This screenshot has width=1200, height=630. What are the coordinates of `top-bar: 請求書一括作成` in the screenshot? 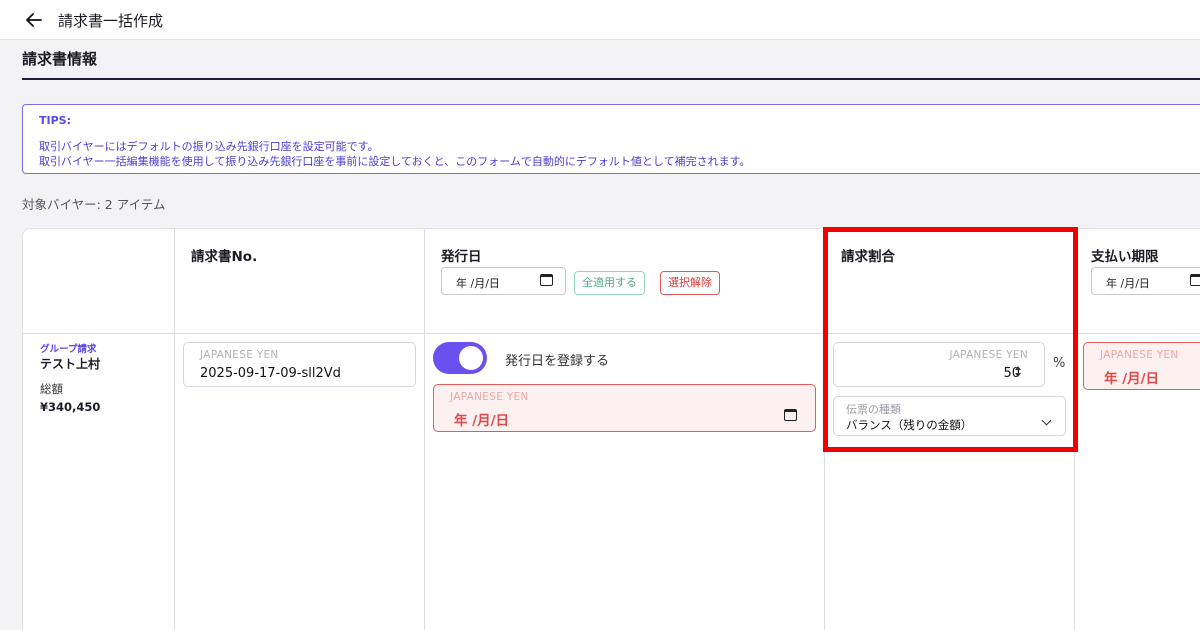 It's located at (600, 20).